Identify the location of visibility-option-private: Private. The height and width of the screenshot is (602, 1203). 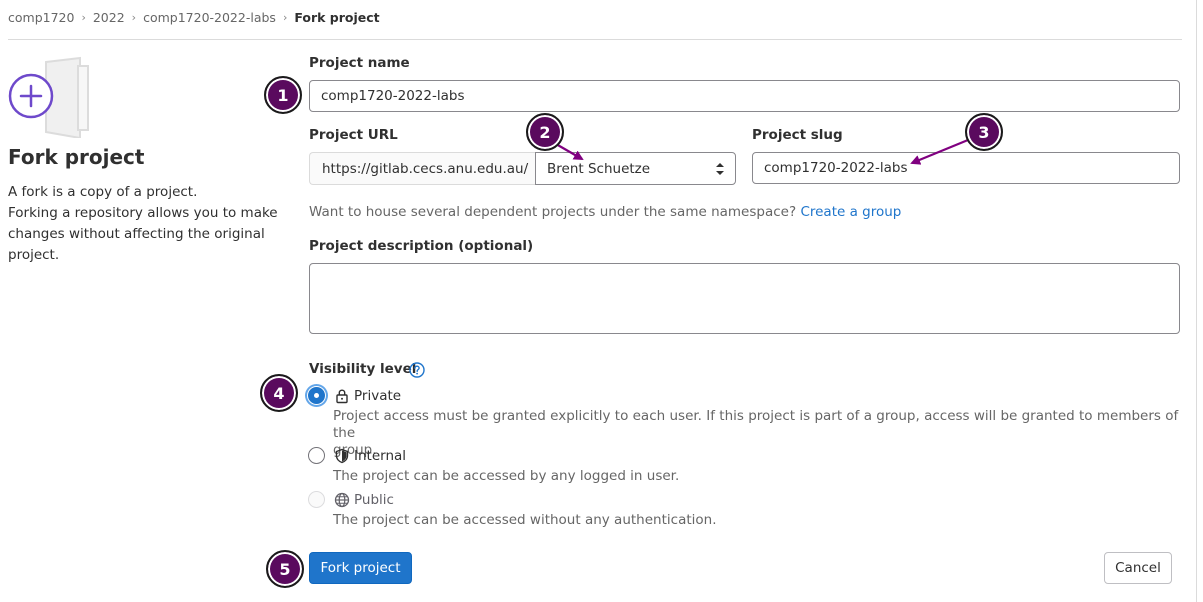
(354, 395).